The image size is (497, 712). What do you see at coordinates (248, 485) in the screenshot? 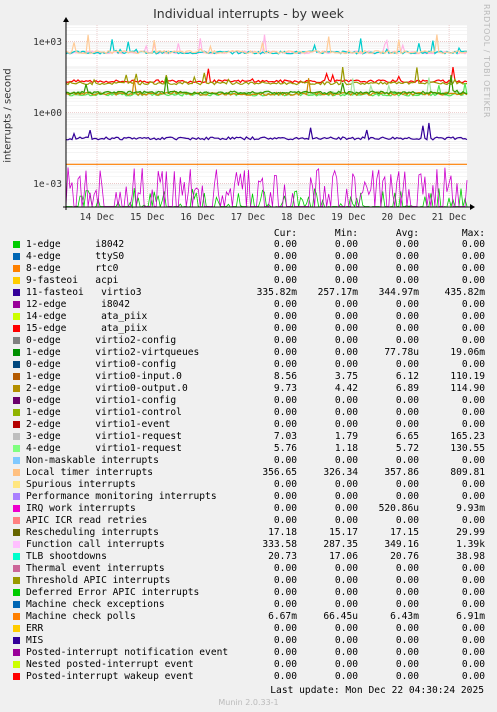
I see `legend-row: Spurious interrupts 0.00 0.00 0.00 0.00` at bounding box center [248, 485].